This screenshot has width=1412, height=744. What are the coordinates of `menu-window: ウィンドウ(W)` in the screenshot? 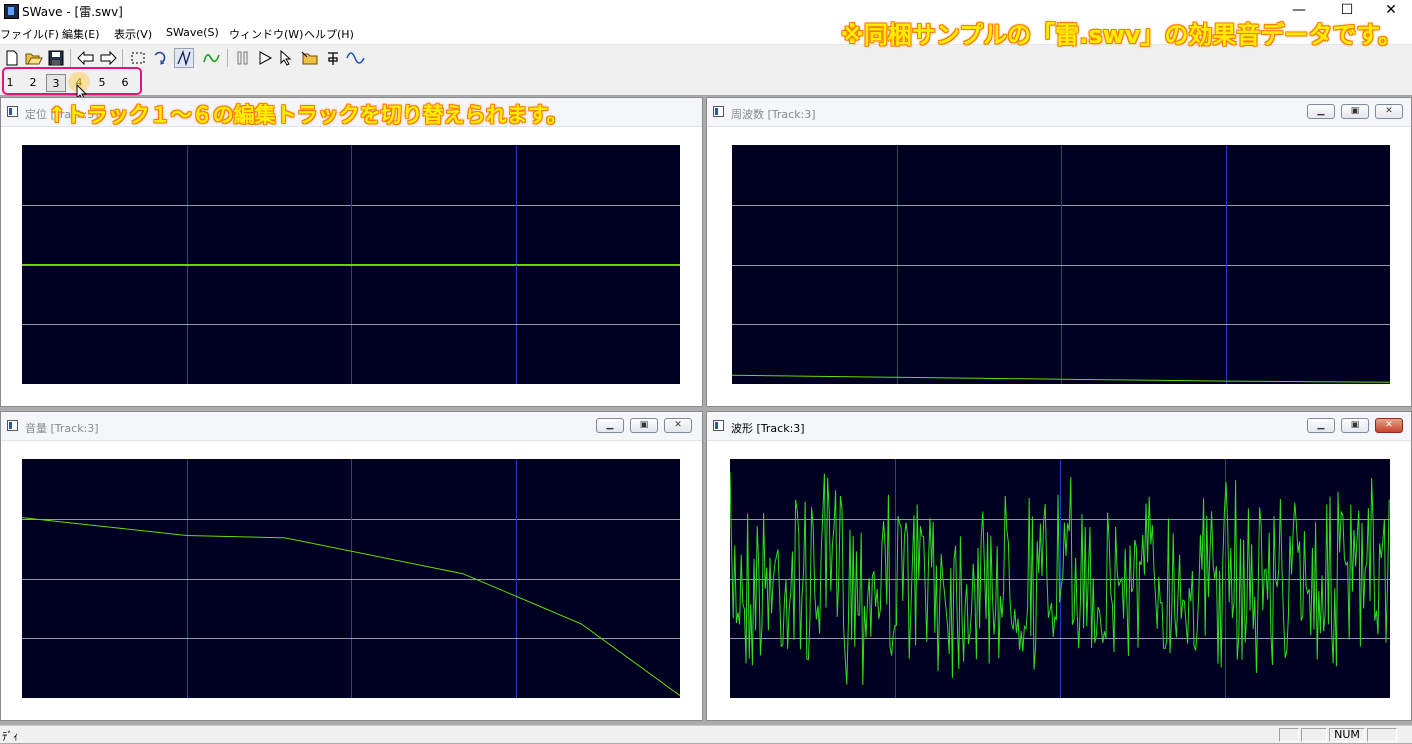 It's located at (266, 34).